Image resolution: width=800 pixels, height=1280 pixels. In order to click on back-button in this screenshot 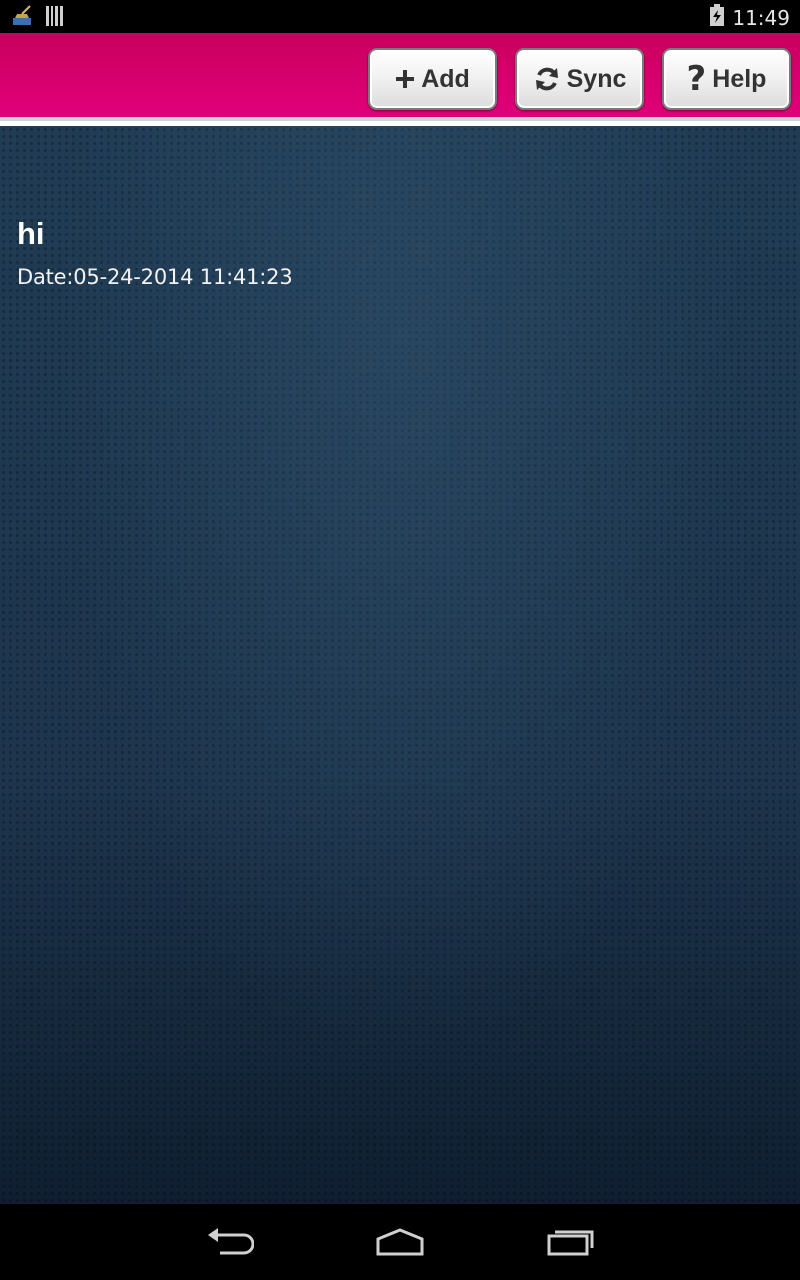, I will do `click(230, 1244)`.